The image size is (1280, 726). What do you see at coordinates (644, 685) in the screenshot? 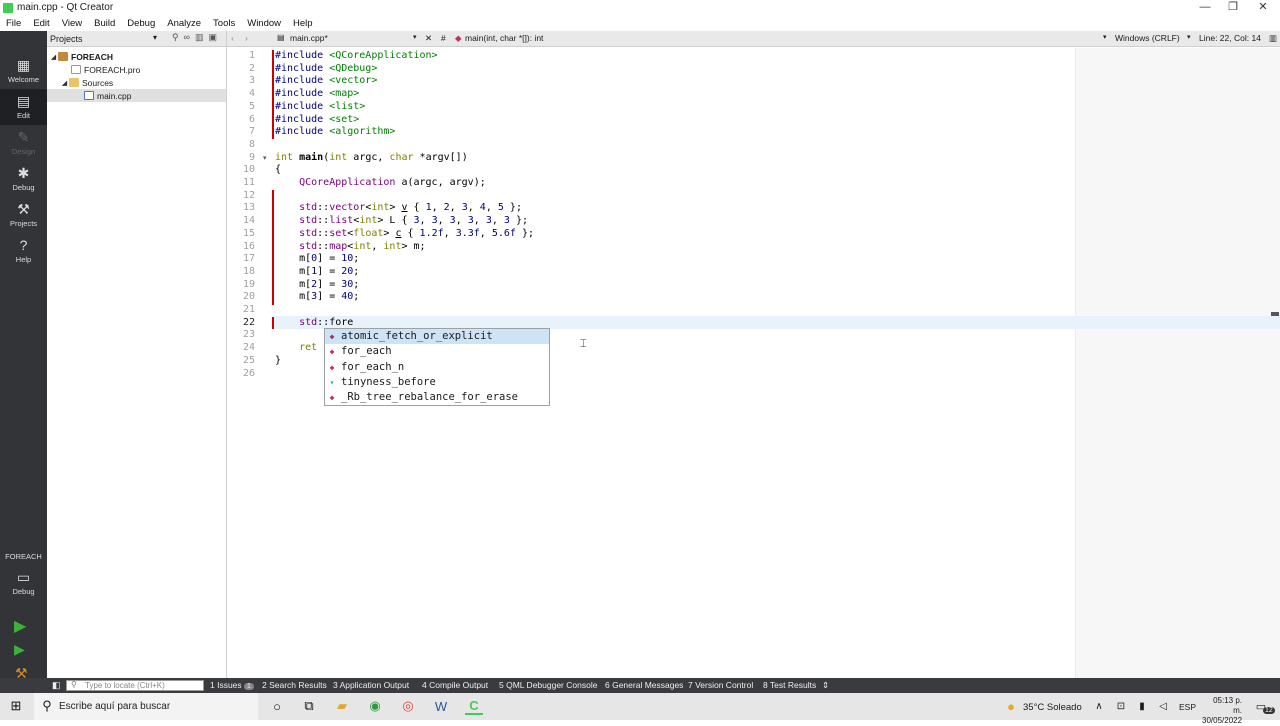
I see `tab-general-messages: 6 General Messages` at bounding box center [644, 685].